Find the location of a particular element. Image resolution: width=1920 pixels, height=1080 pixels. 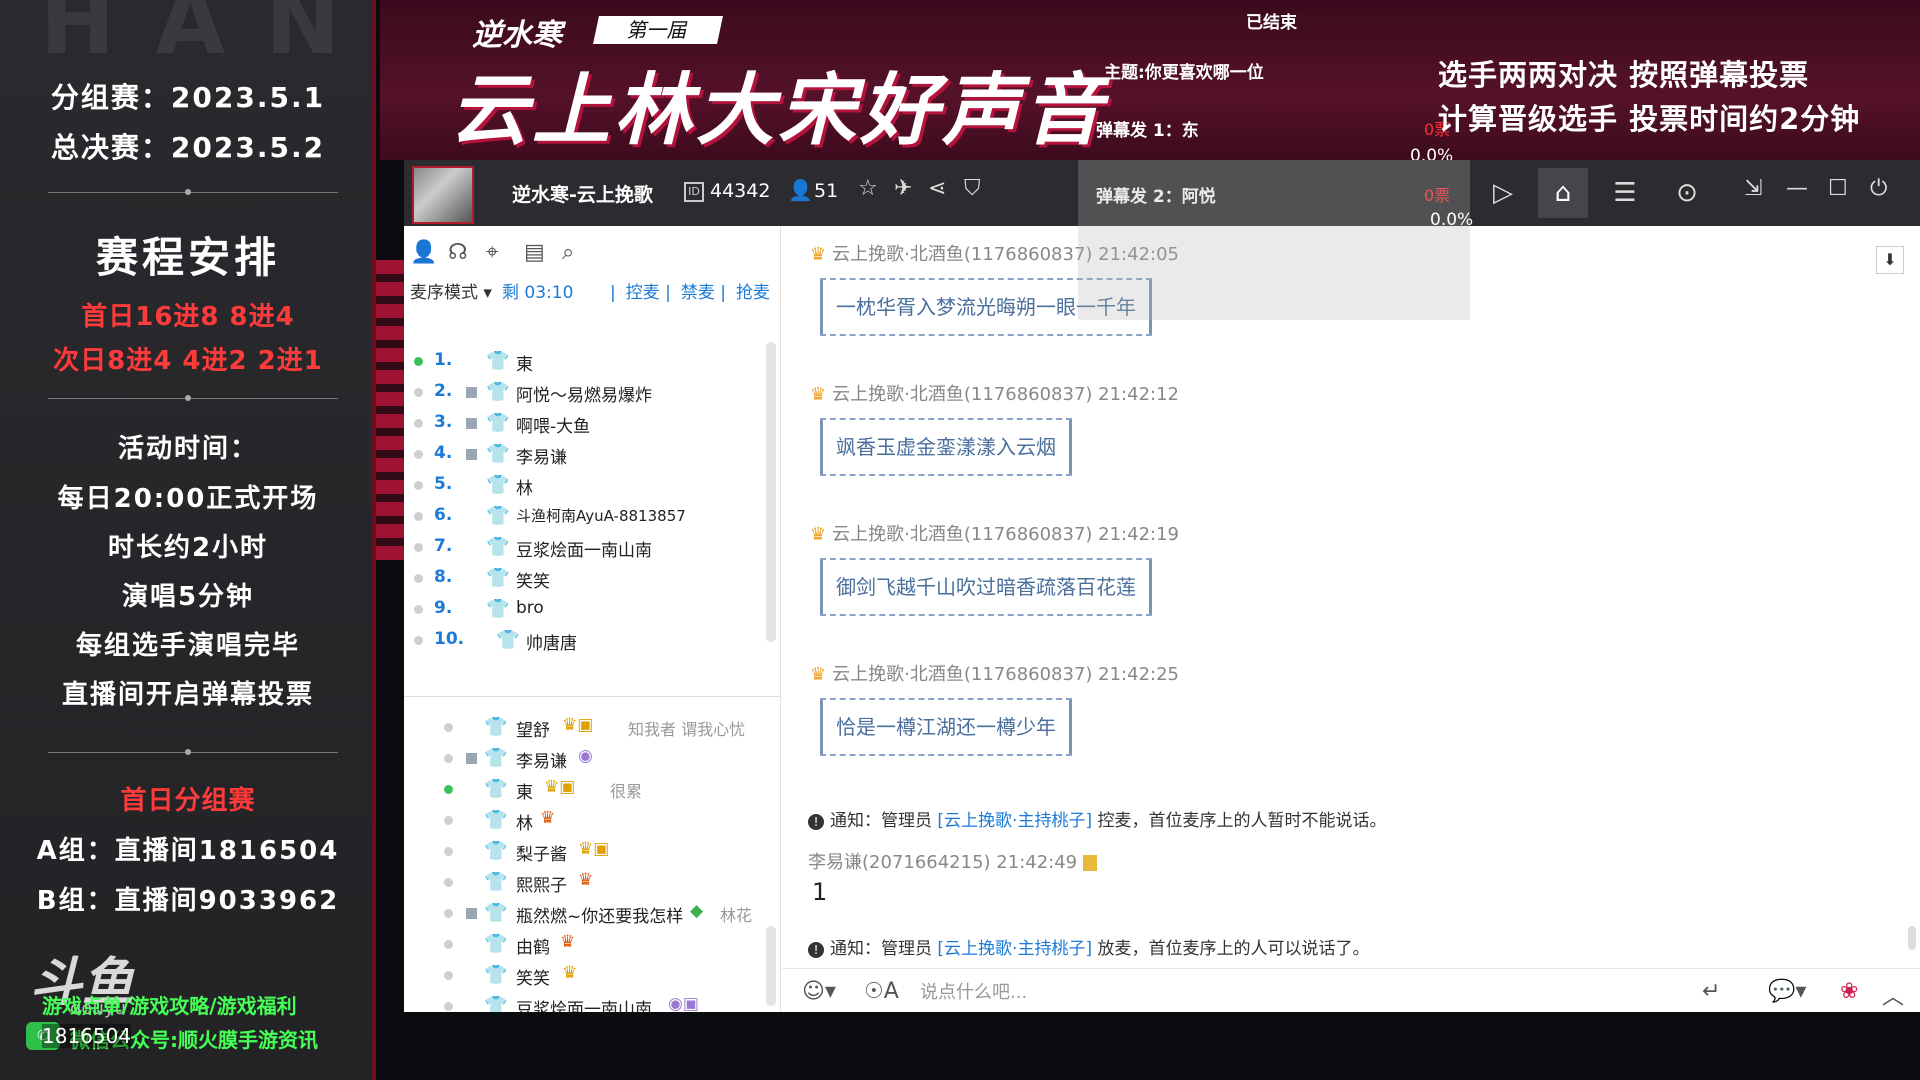

chat-input-bar: ☺▾ ☉A ↵ 💬▾ ❀ ︿ is located at coordinates (1351, 990).